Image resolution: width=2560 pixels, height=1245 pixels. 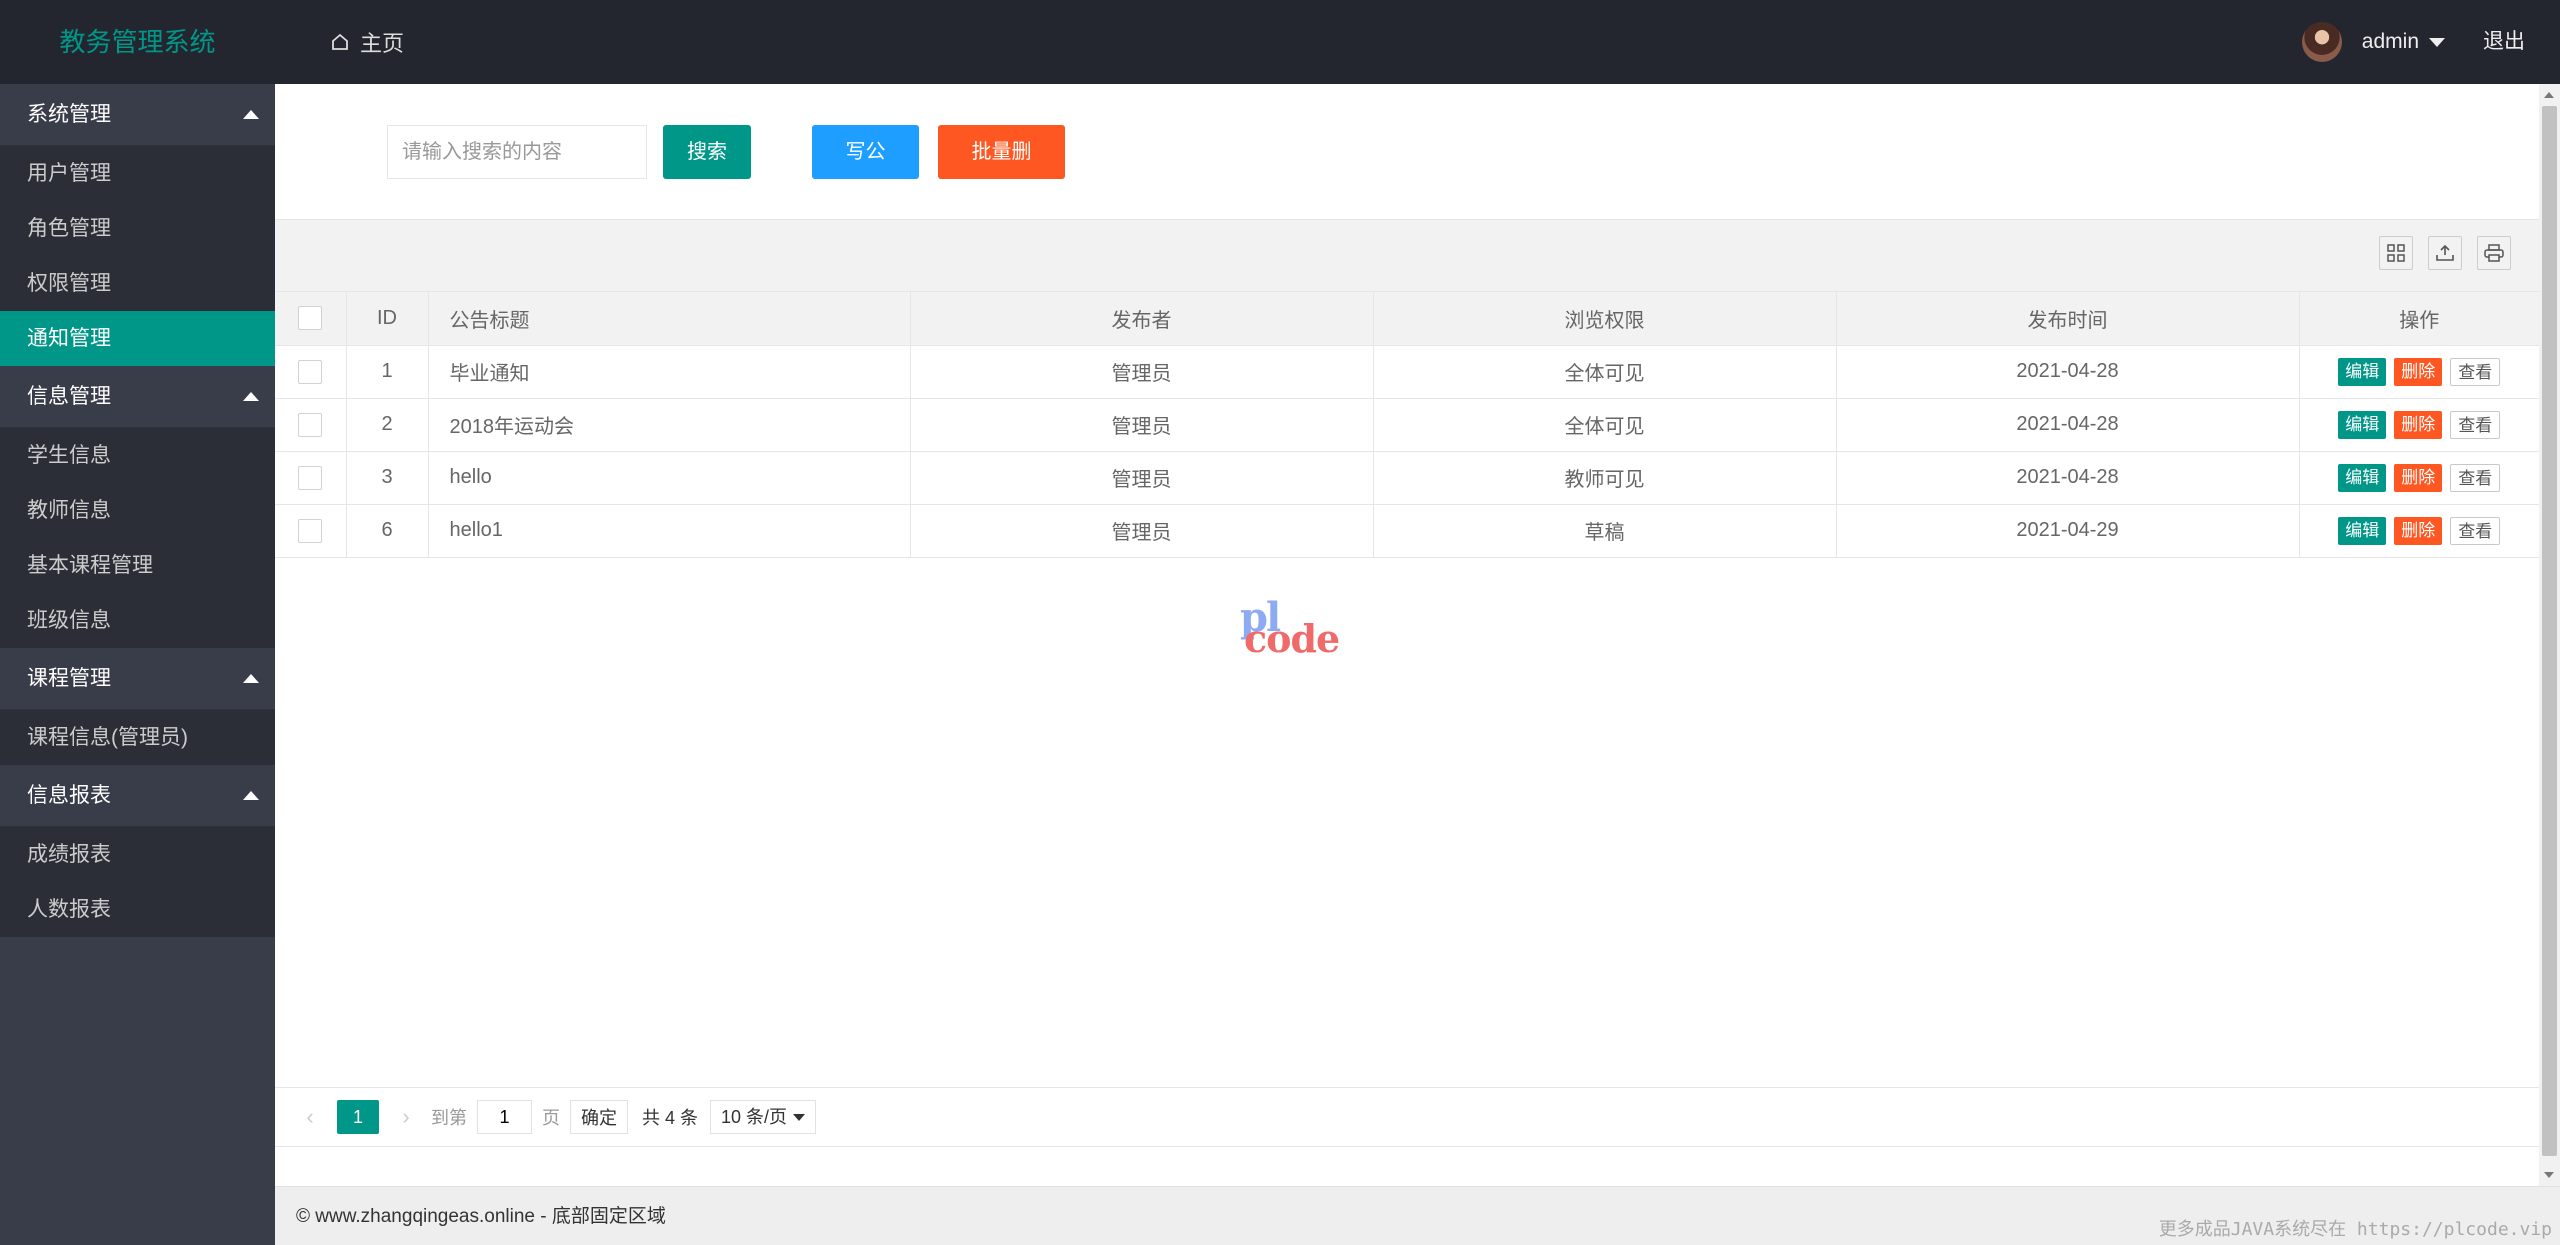 I want to click on goto-label: 到第, so click(x=449, y=1118).